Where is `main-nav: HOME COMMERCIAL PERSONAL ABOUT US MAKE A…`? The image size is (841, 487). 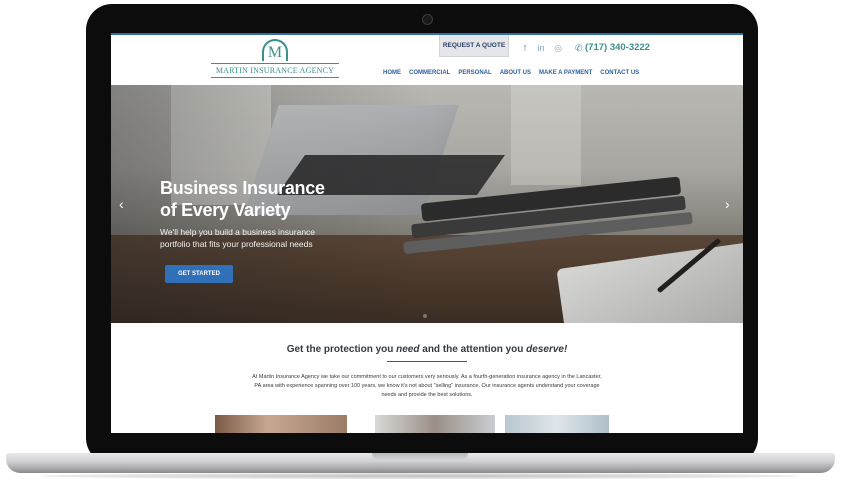 main-nav: HOME COMMERCIAL PERSONAL ABOUT US MAKE A… is located at coordinates (511, 73).